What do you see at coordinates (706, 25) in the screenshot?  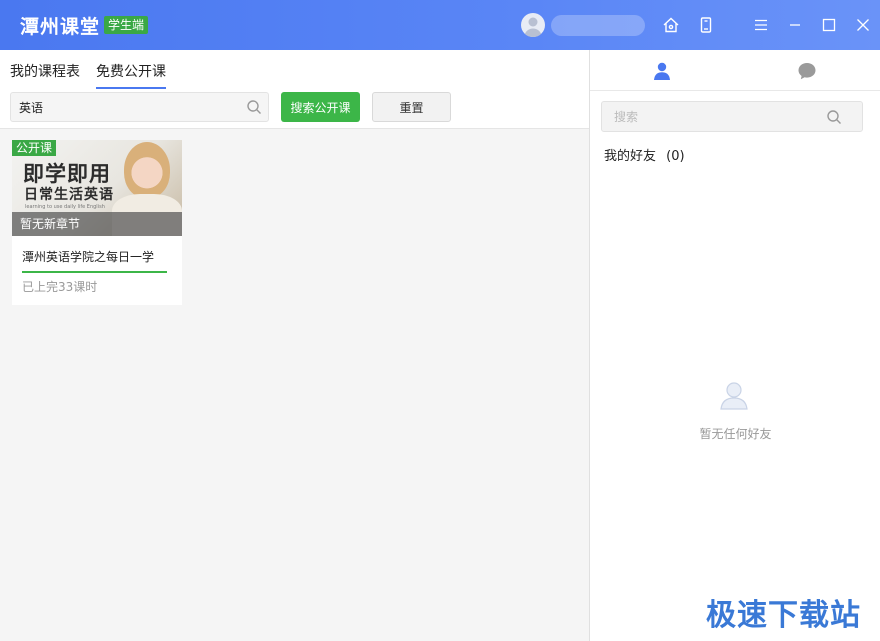 I see `phone-icon` at bounding box center [706, 25].